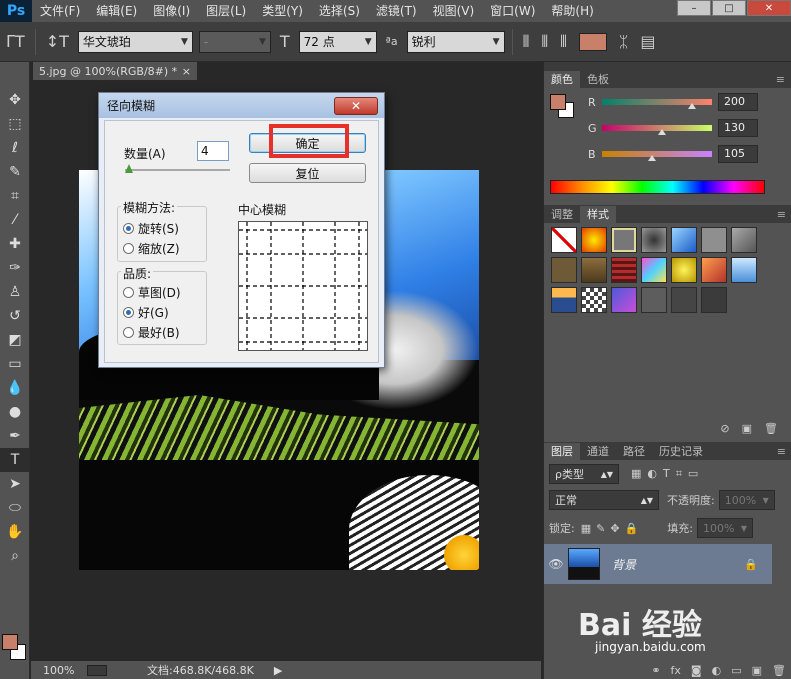 The height and width of the screenshot is (679, 791). What do you see at coordinates (692, 106) in the screenshot?
I see `red-slider-thumb` at bounding box center [692, 106].